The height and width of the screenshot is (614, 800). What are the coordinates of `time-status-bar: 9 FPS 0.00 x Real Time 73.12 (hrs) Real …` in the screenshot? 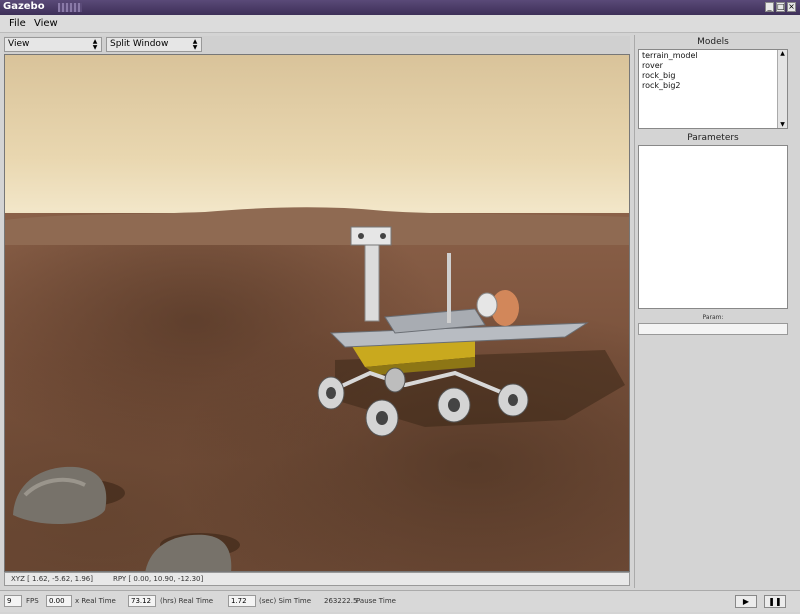 It's located at (400, 601).